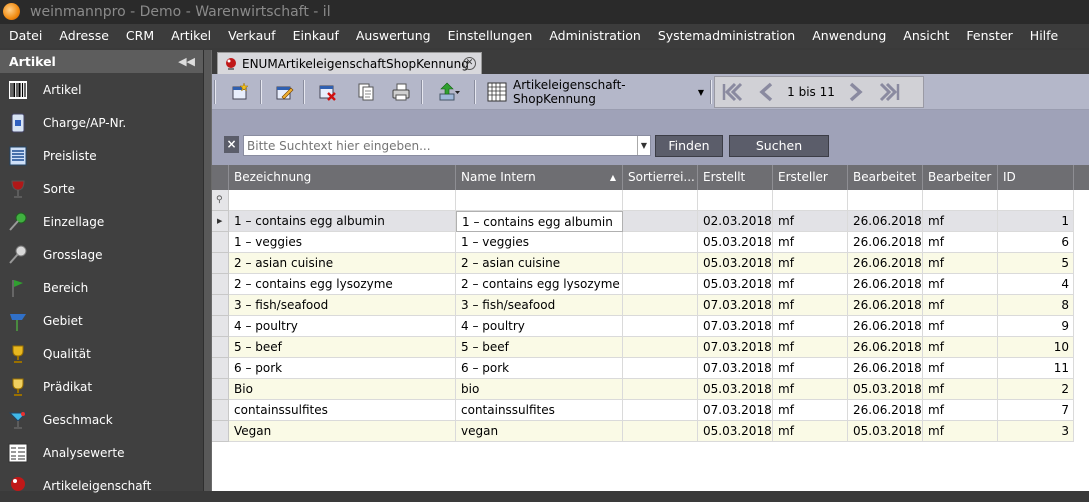 This screenshot has width=1089, height=502. Describe the element at coordinates (101, 221) in the screenshot. I see `sidebar-item-einzellage: Einzellage` at that location.